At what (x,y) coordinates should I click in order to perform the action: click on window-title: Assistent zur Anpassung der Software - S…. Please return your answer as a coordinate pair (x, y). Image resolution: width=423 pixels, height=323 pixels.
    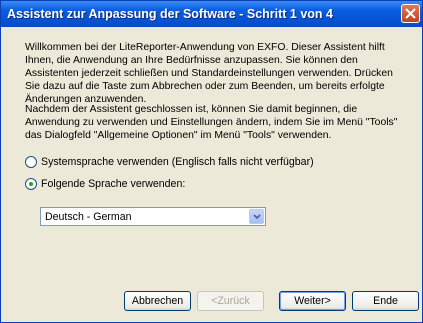
    Looking at the image, I should click on (170, 14).